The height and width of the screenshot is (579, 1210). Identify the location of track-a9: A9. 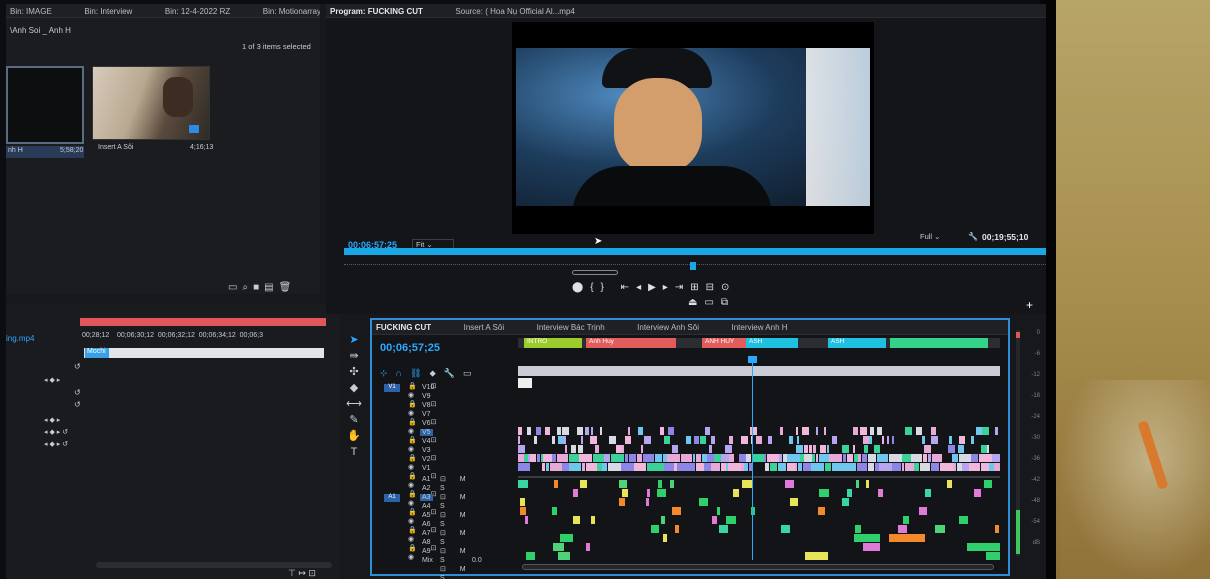
(426, 551).